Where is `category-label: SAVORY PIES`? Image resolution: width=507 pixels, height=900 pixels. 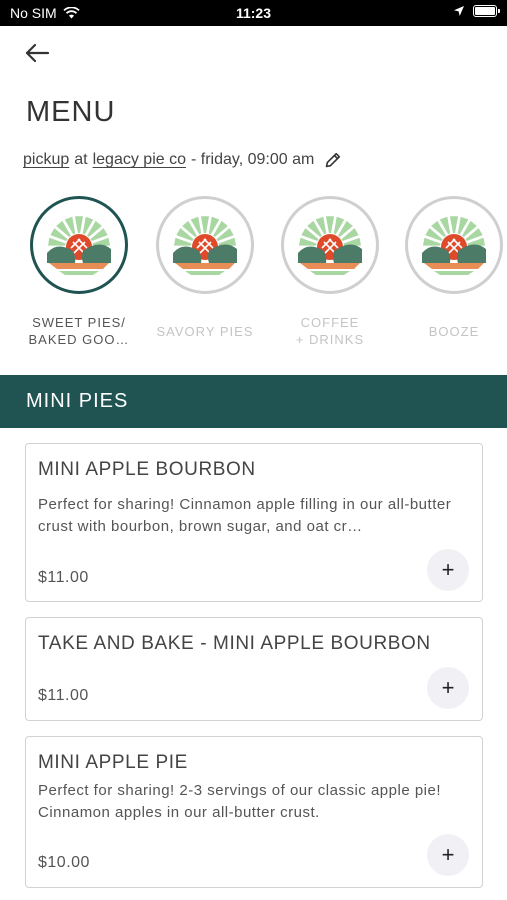
category-label: SAVORY PIES is located at coordinates (205, 331).